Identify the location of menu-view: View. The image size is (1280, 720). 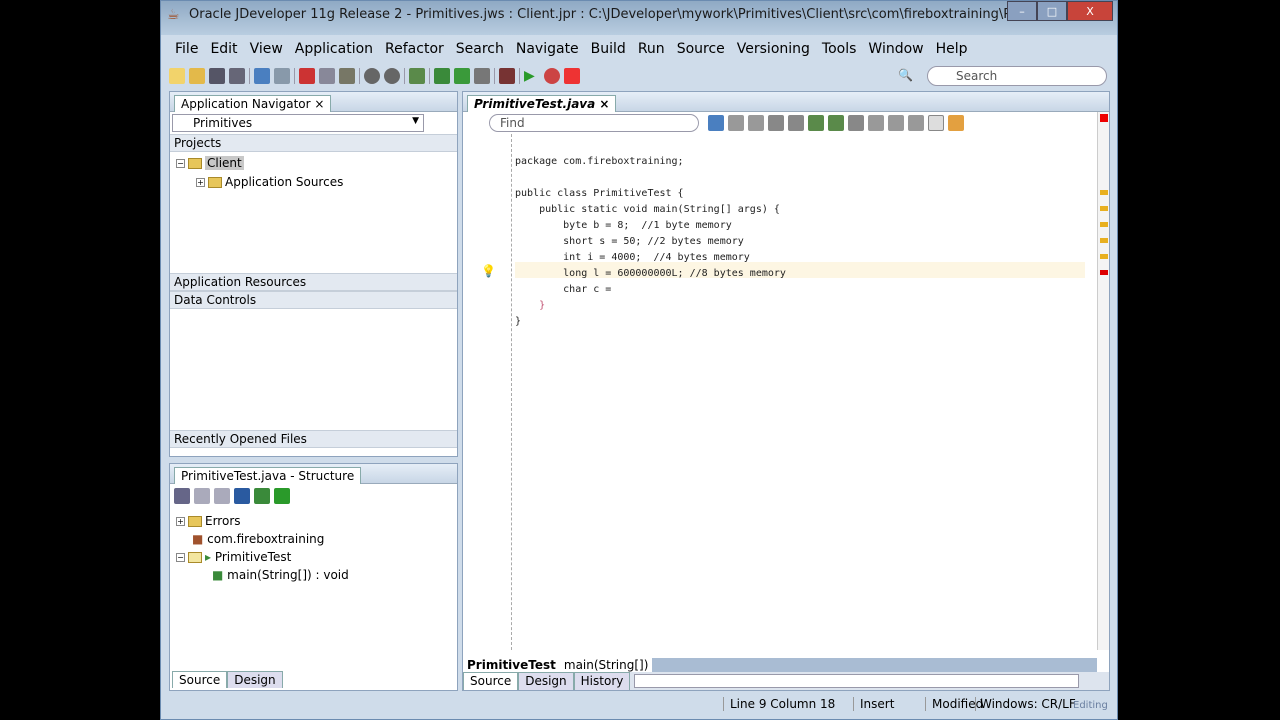
(266, 49).